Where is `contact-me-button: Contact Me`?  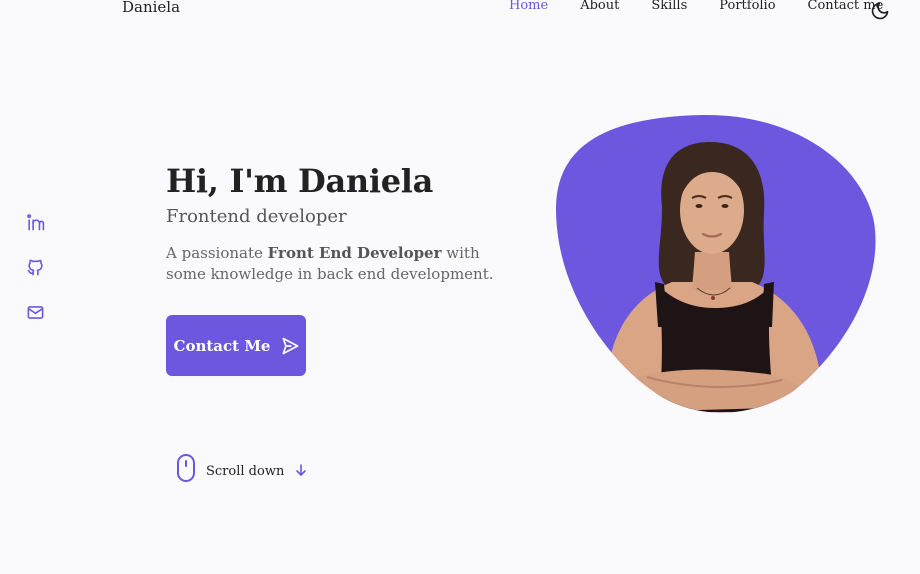
contact-me-button: Contact Me is located at coordinates (236, 345).